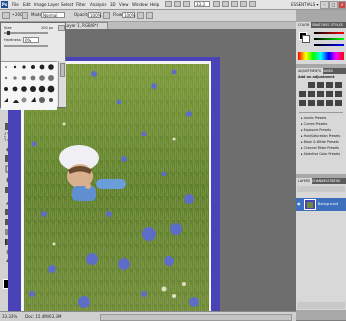  I want to click on menu-file: File, so click(15, 4).